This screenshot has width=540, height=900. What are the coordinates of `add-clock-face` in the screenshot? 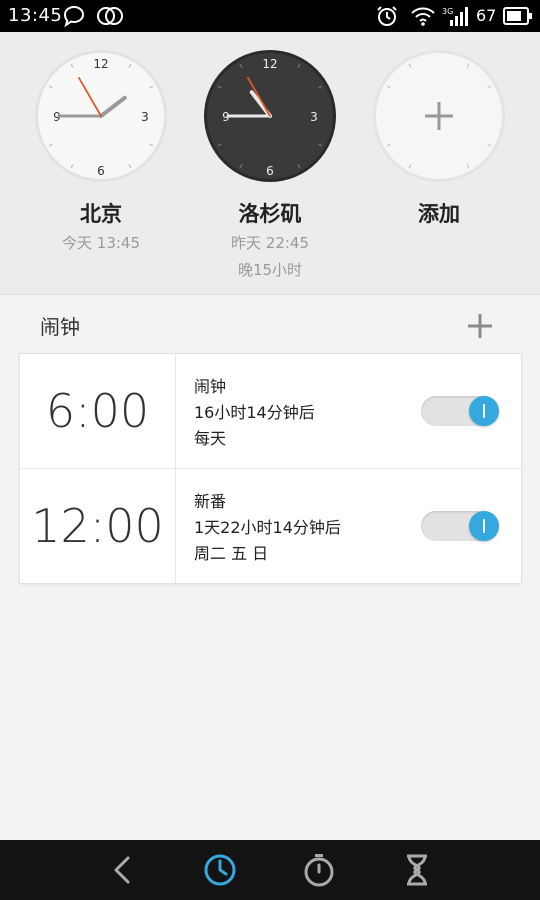 It's located at (439, 116).